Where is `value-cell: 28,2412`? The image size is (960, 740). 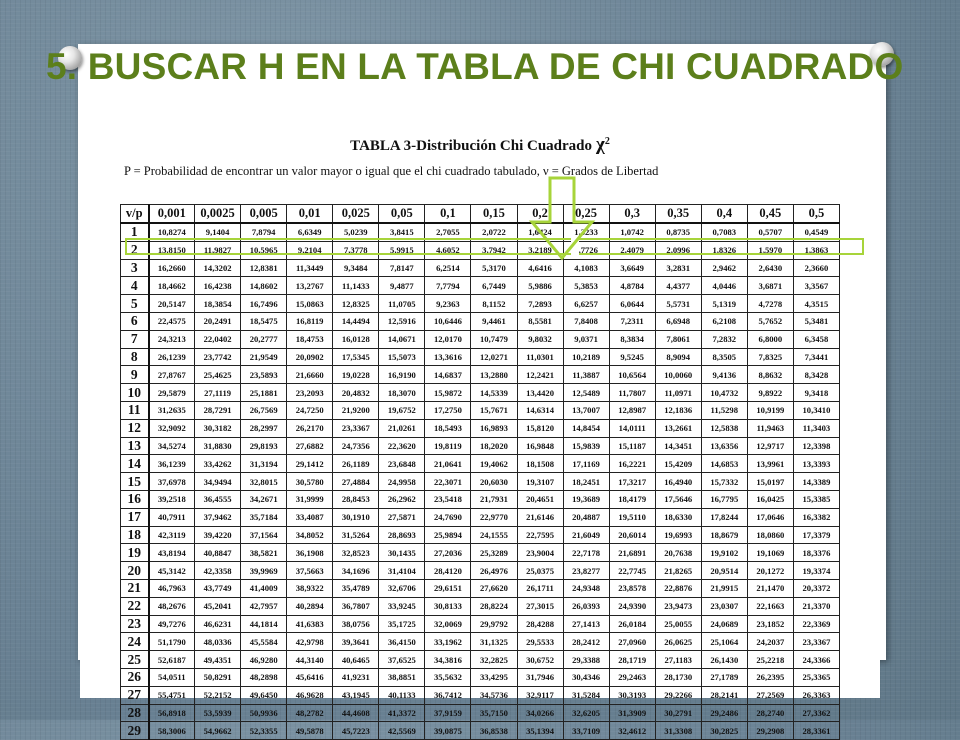
value-cell: 28,2412 is located at coordinates (586, 642).